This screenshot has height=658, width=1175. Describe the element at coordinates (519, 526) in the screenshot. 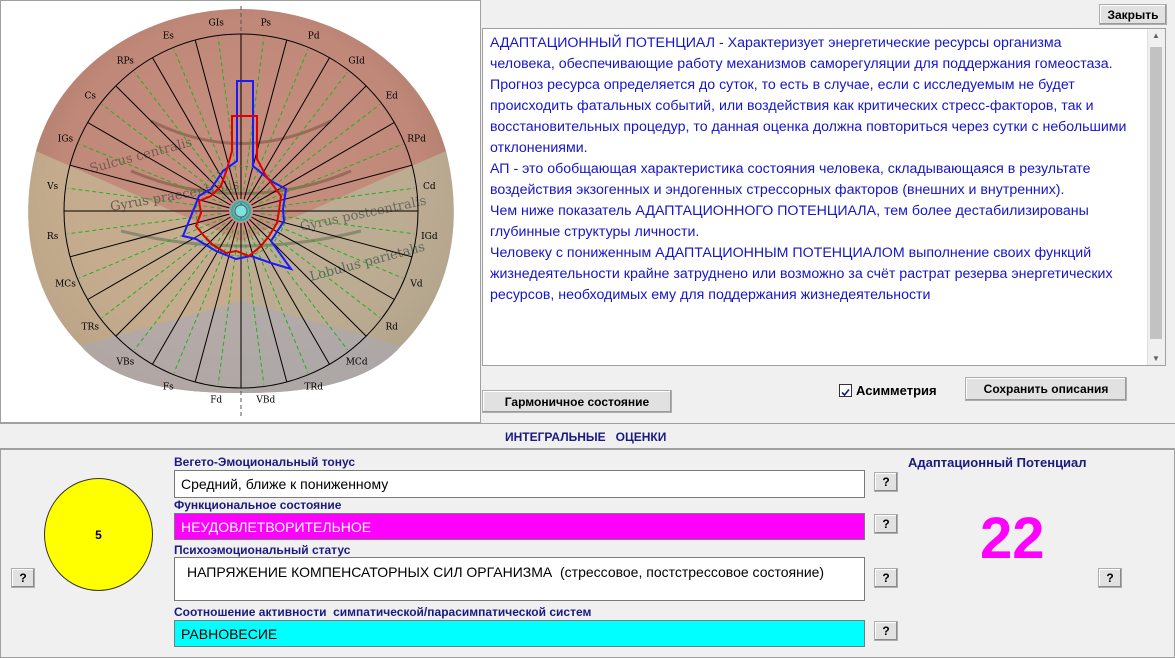

I see `functional-state-field: НЕУДОВЛЕТВОРИТЕЛЬНОЕ` at that location.